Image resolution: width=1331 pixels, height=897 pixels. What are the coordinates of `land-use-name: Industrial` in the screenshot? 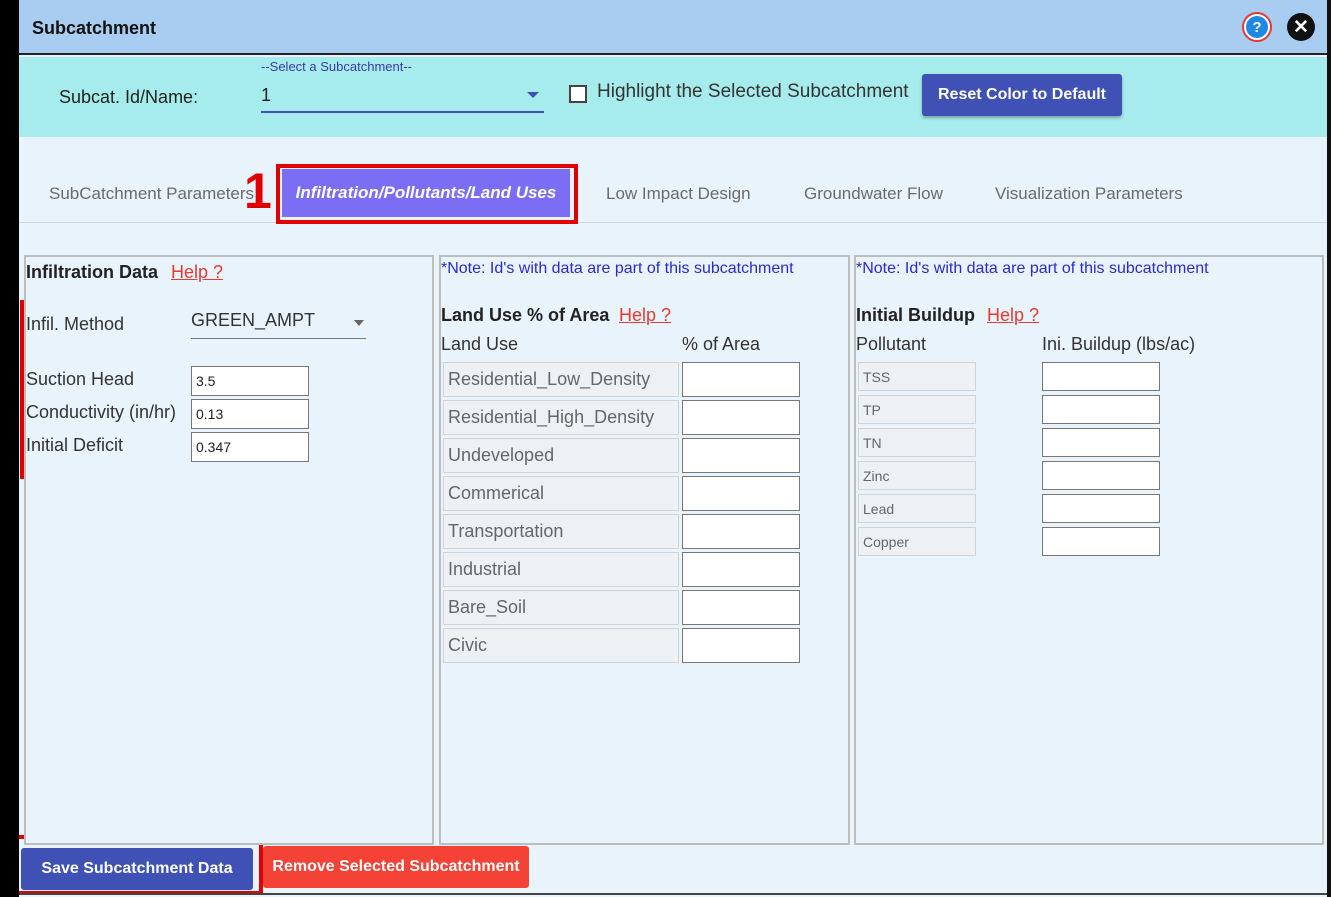 It's located at (561, 569).